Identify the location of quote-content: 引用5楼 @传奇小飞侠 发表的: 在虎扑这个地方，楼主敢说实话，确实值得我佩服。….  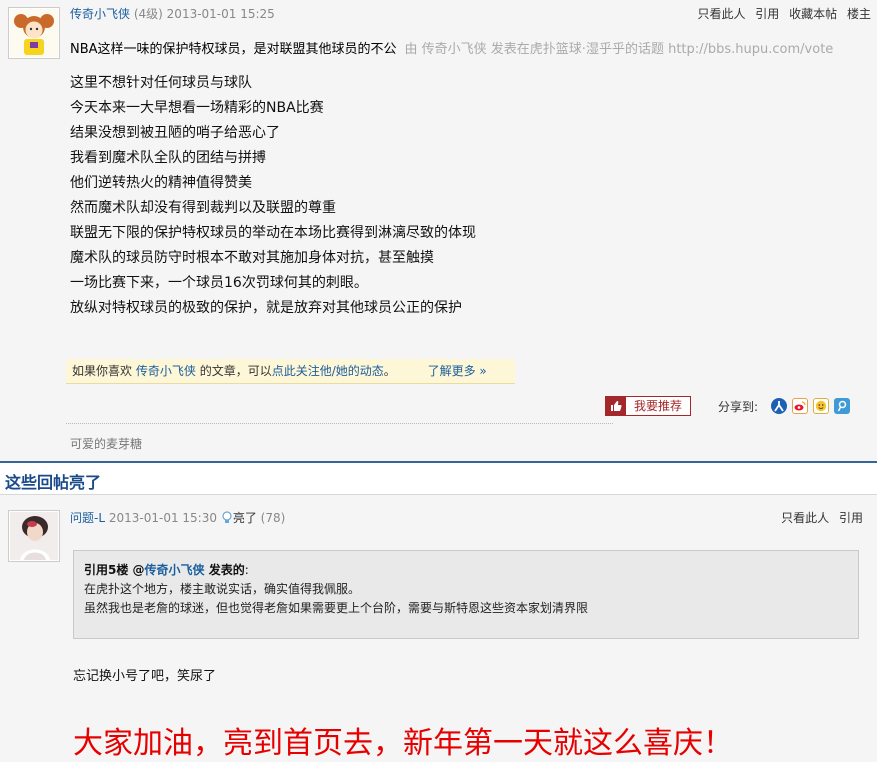
(466, 589).